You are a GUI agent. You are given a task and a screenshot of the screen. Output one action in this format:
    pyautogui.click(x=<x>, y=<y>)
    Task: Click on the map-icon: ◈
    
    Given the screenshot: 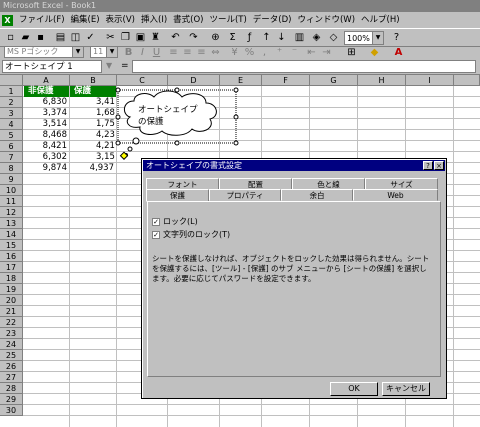 What is the action you would take?
    pyautogui.click(x=316, y=38)
    